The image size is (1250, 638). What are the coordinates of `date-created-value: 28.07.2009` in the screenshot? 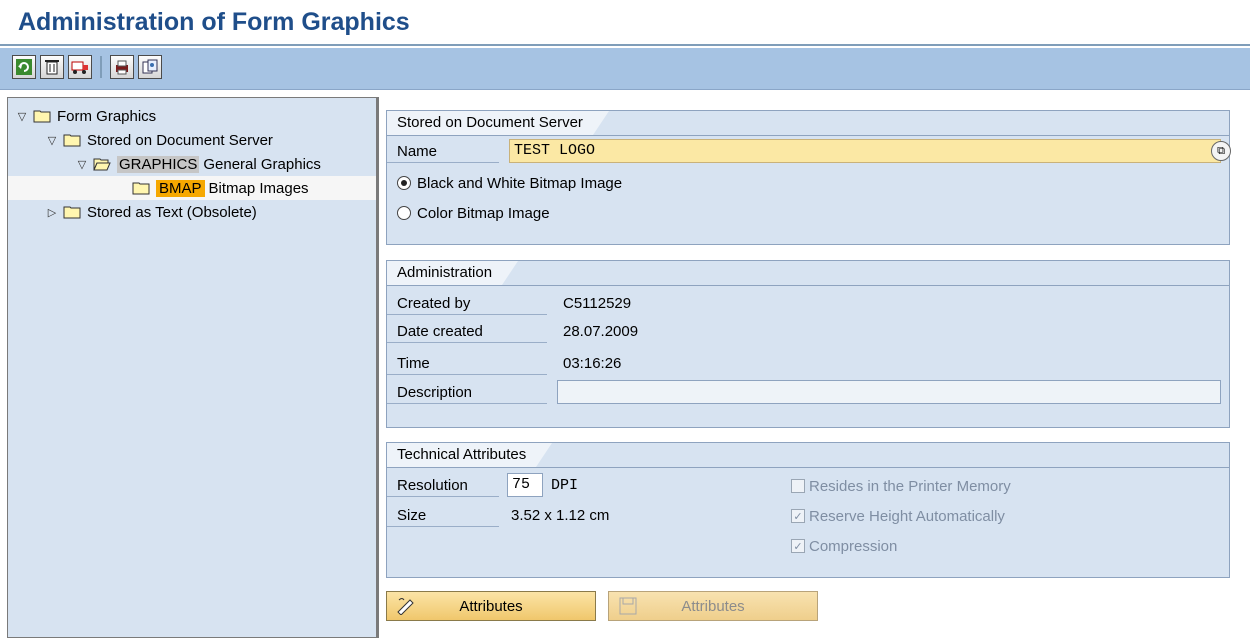 It's located at (601, 331).